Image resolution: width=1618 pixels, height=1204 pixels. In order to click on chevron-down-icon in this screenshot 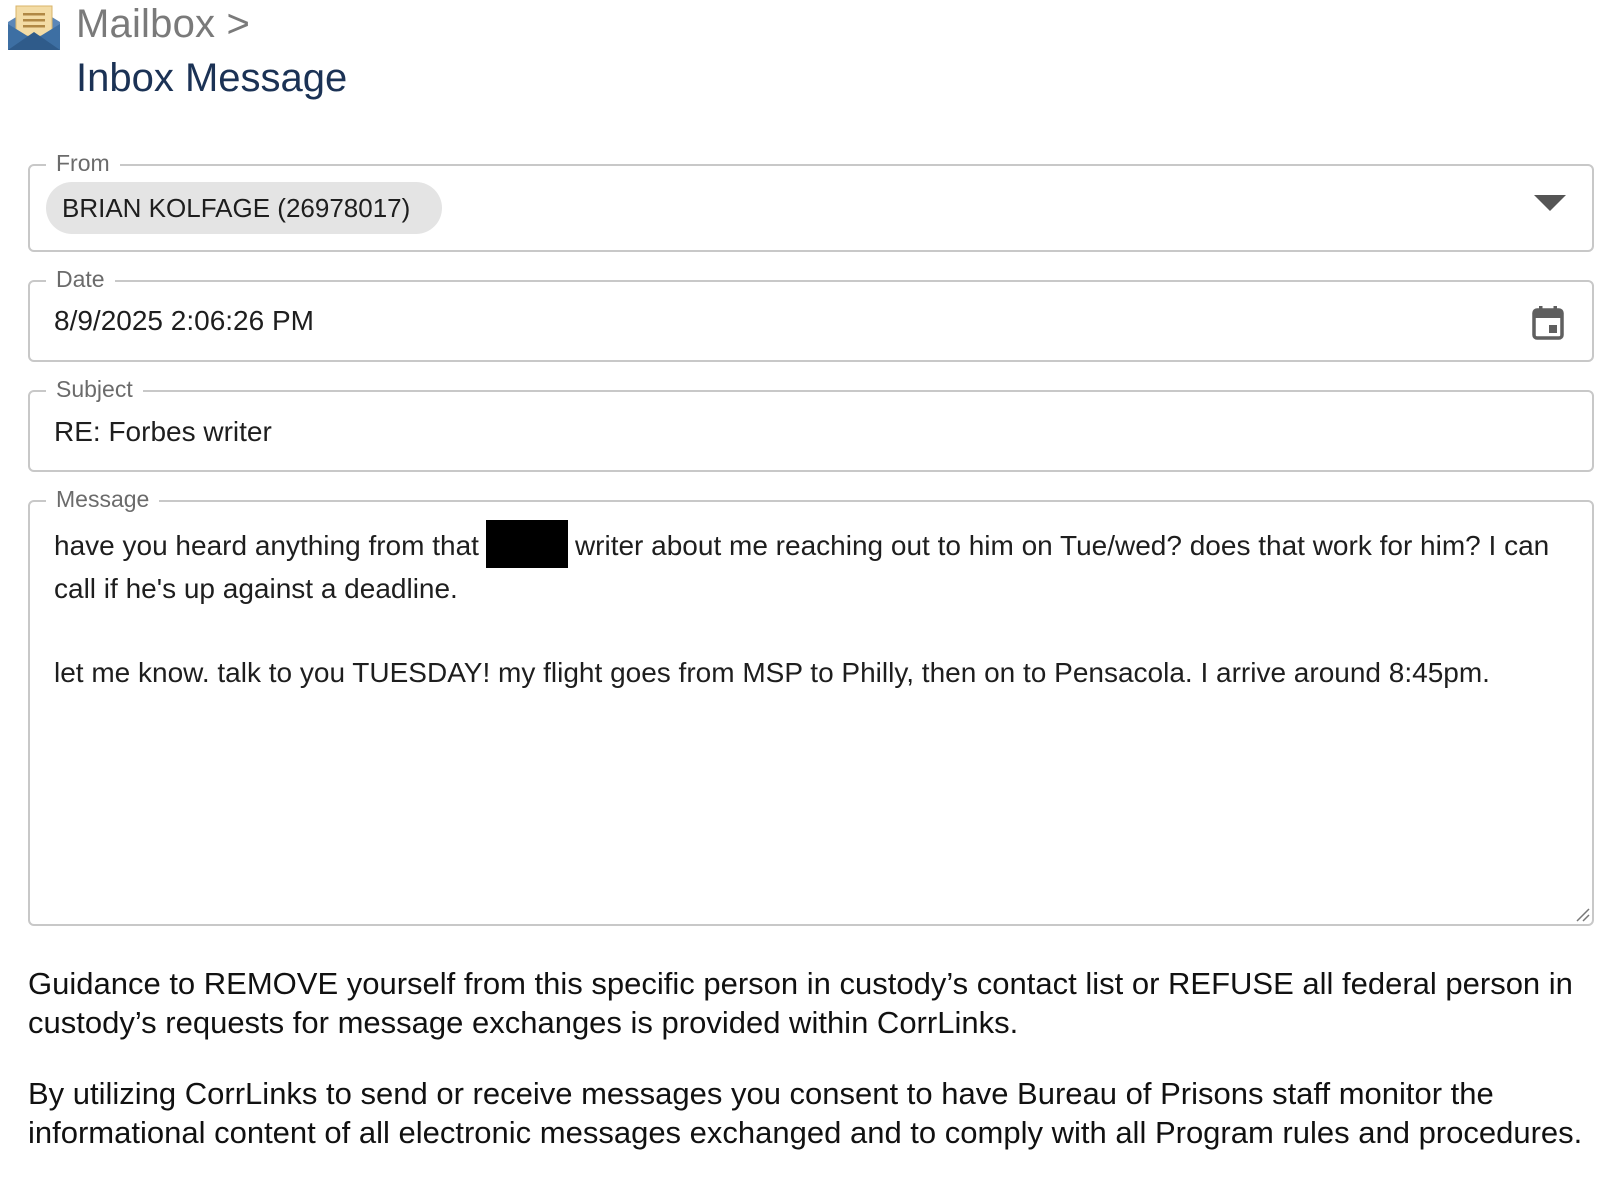, I will do `click(1550, 203)`.